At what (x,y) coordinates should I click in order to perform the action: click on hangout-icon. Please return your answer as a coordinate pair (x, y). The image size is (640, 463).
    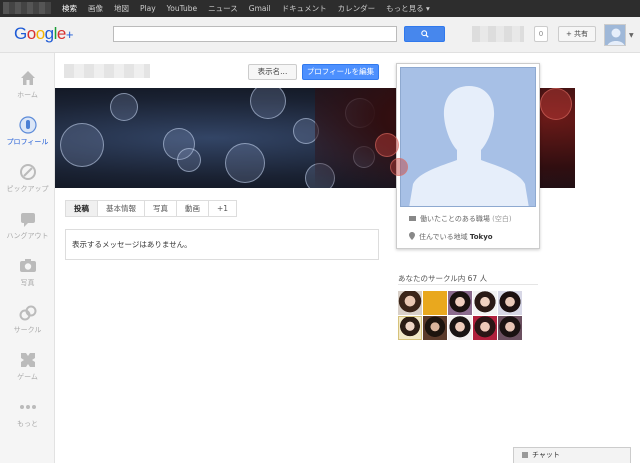
    Looking at the image, I should click on (27, 220).